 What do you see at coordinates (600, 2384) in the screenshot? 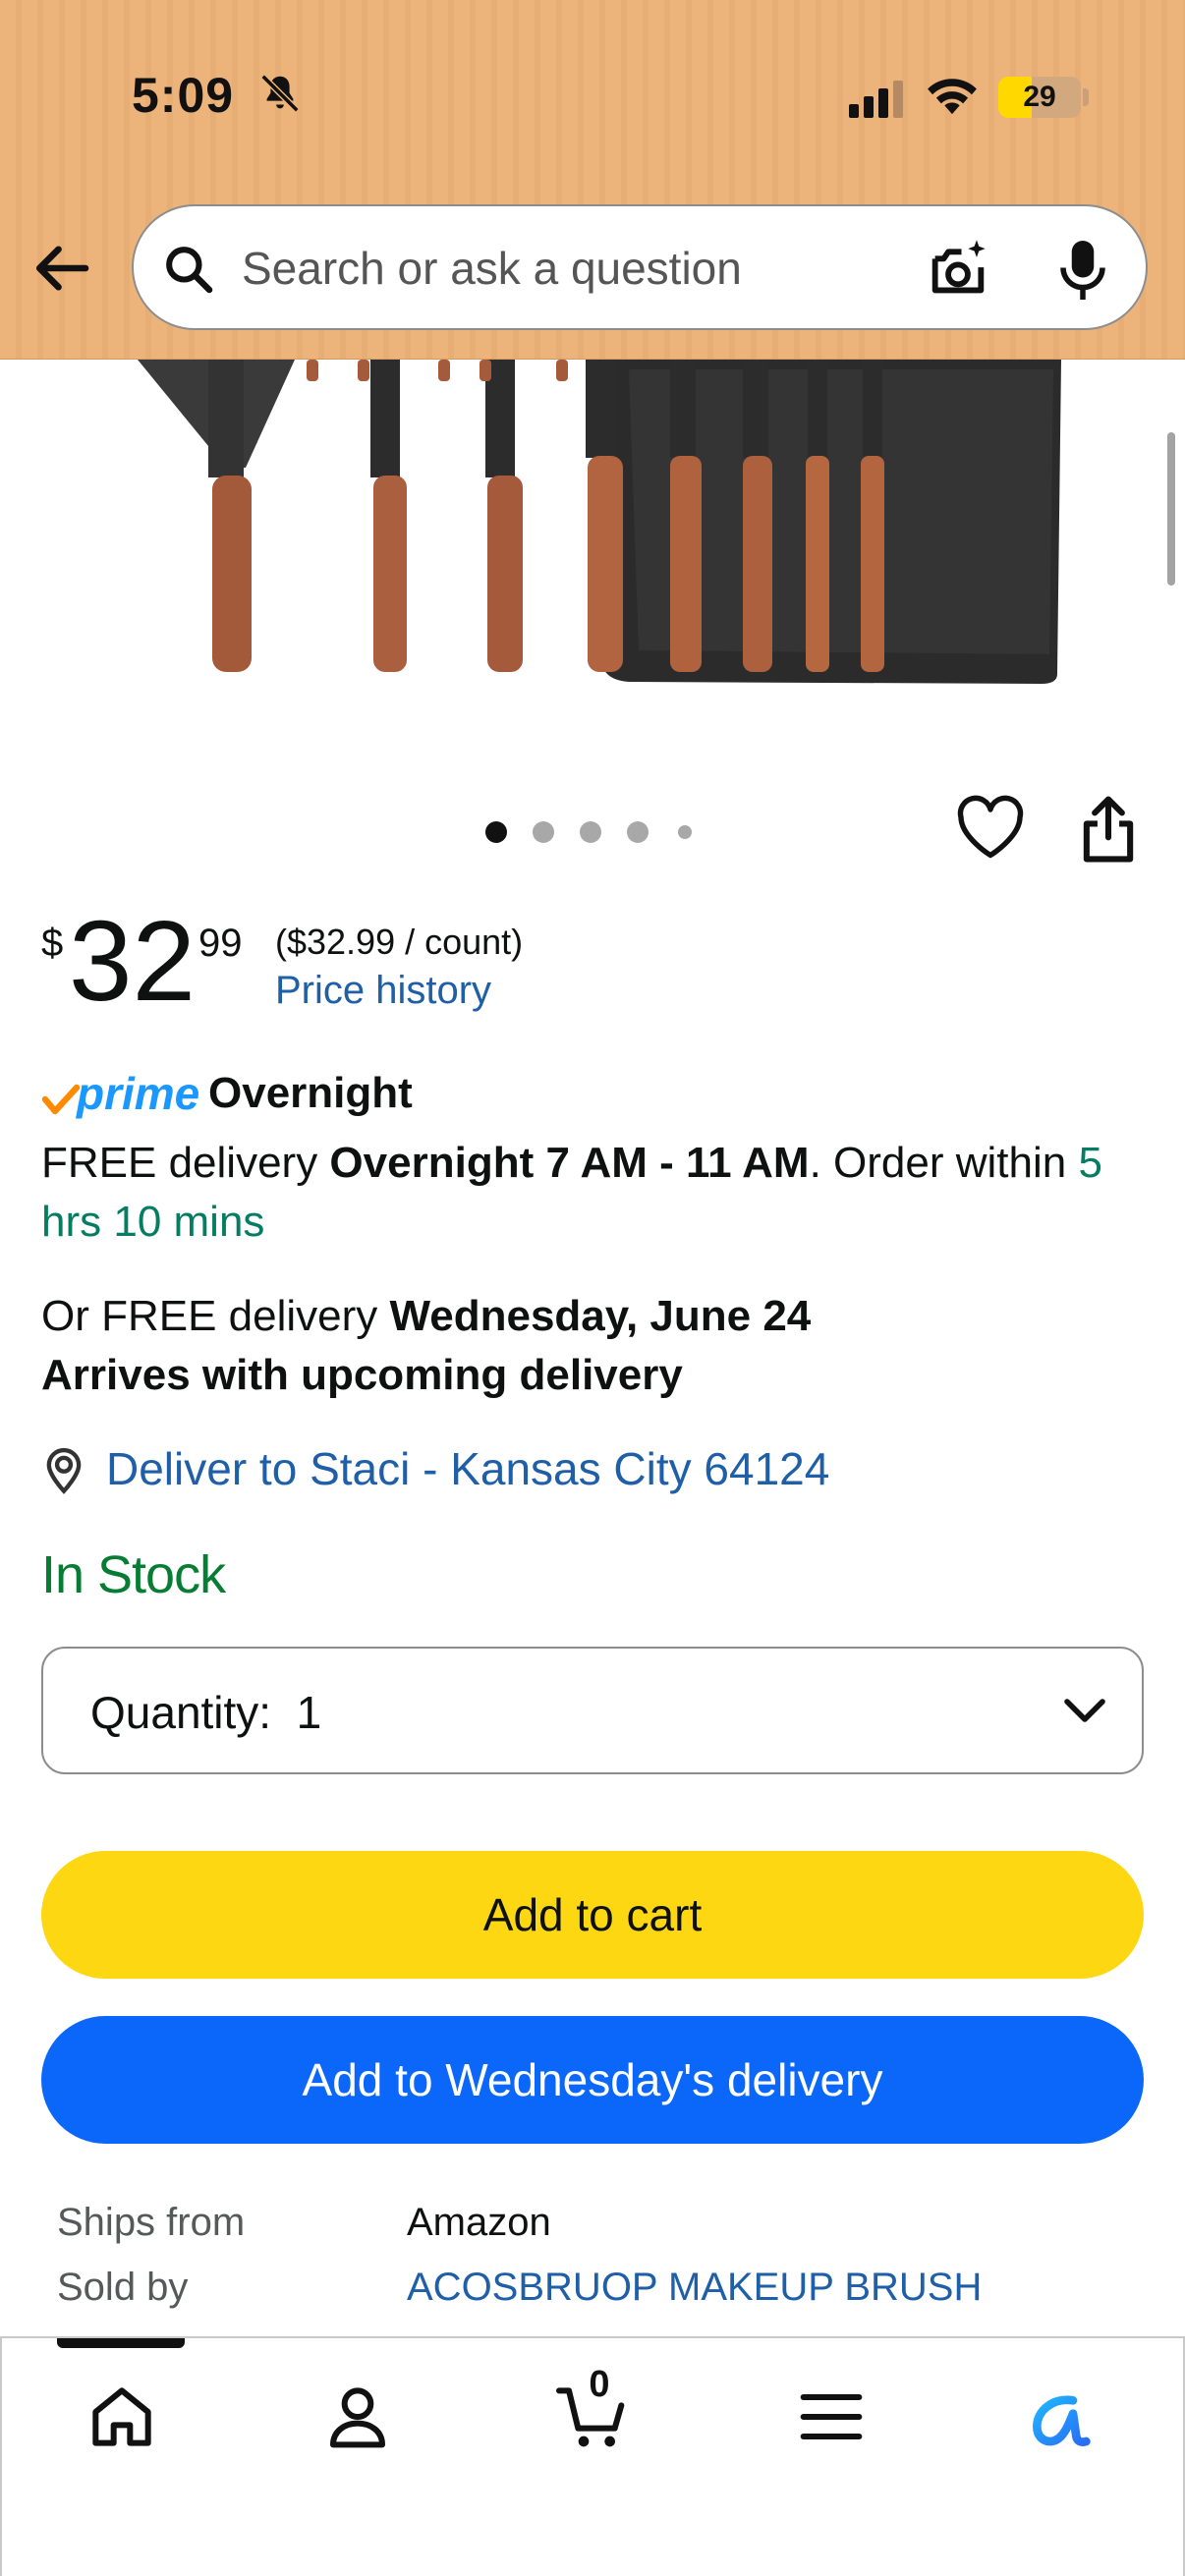
I see `cart-count: 0` at bounding box center [600, 2384].